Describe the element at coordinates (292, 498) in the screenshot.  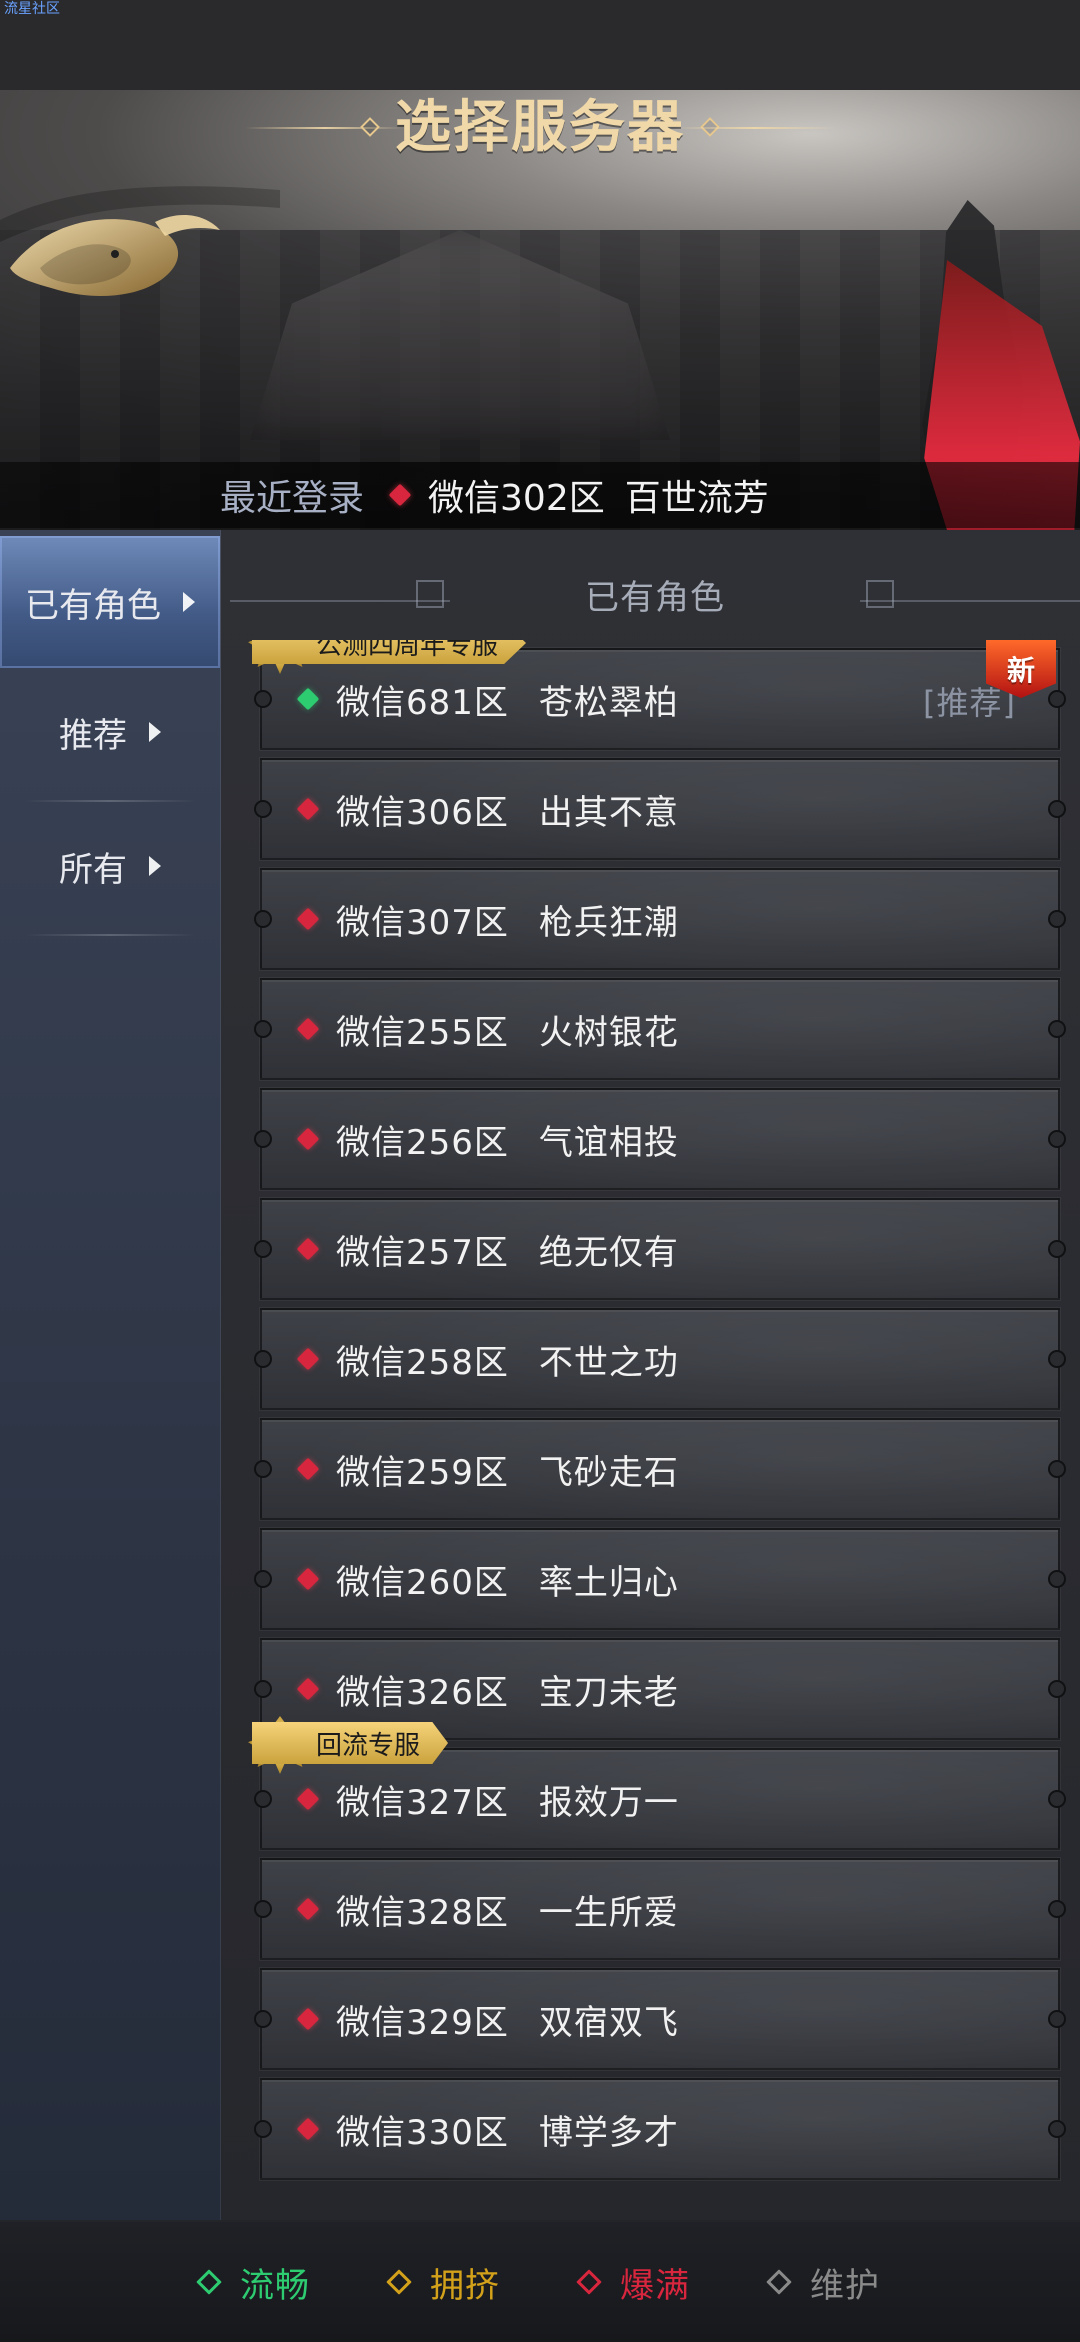
I see `recent-login-label: 最近登录` at that location.